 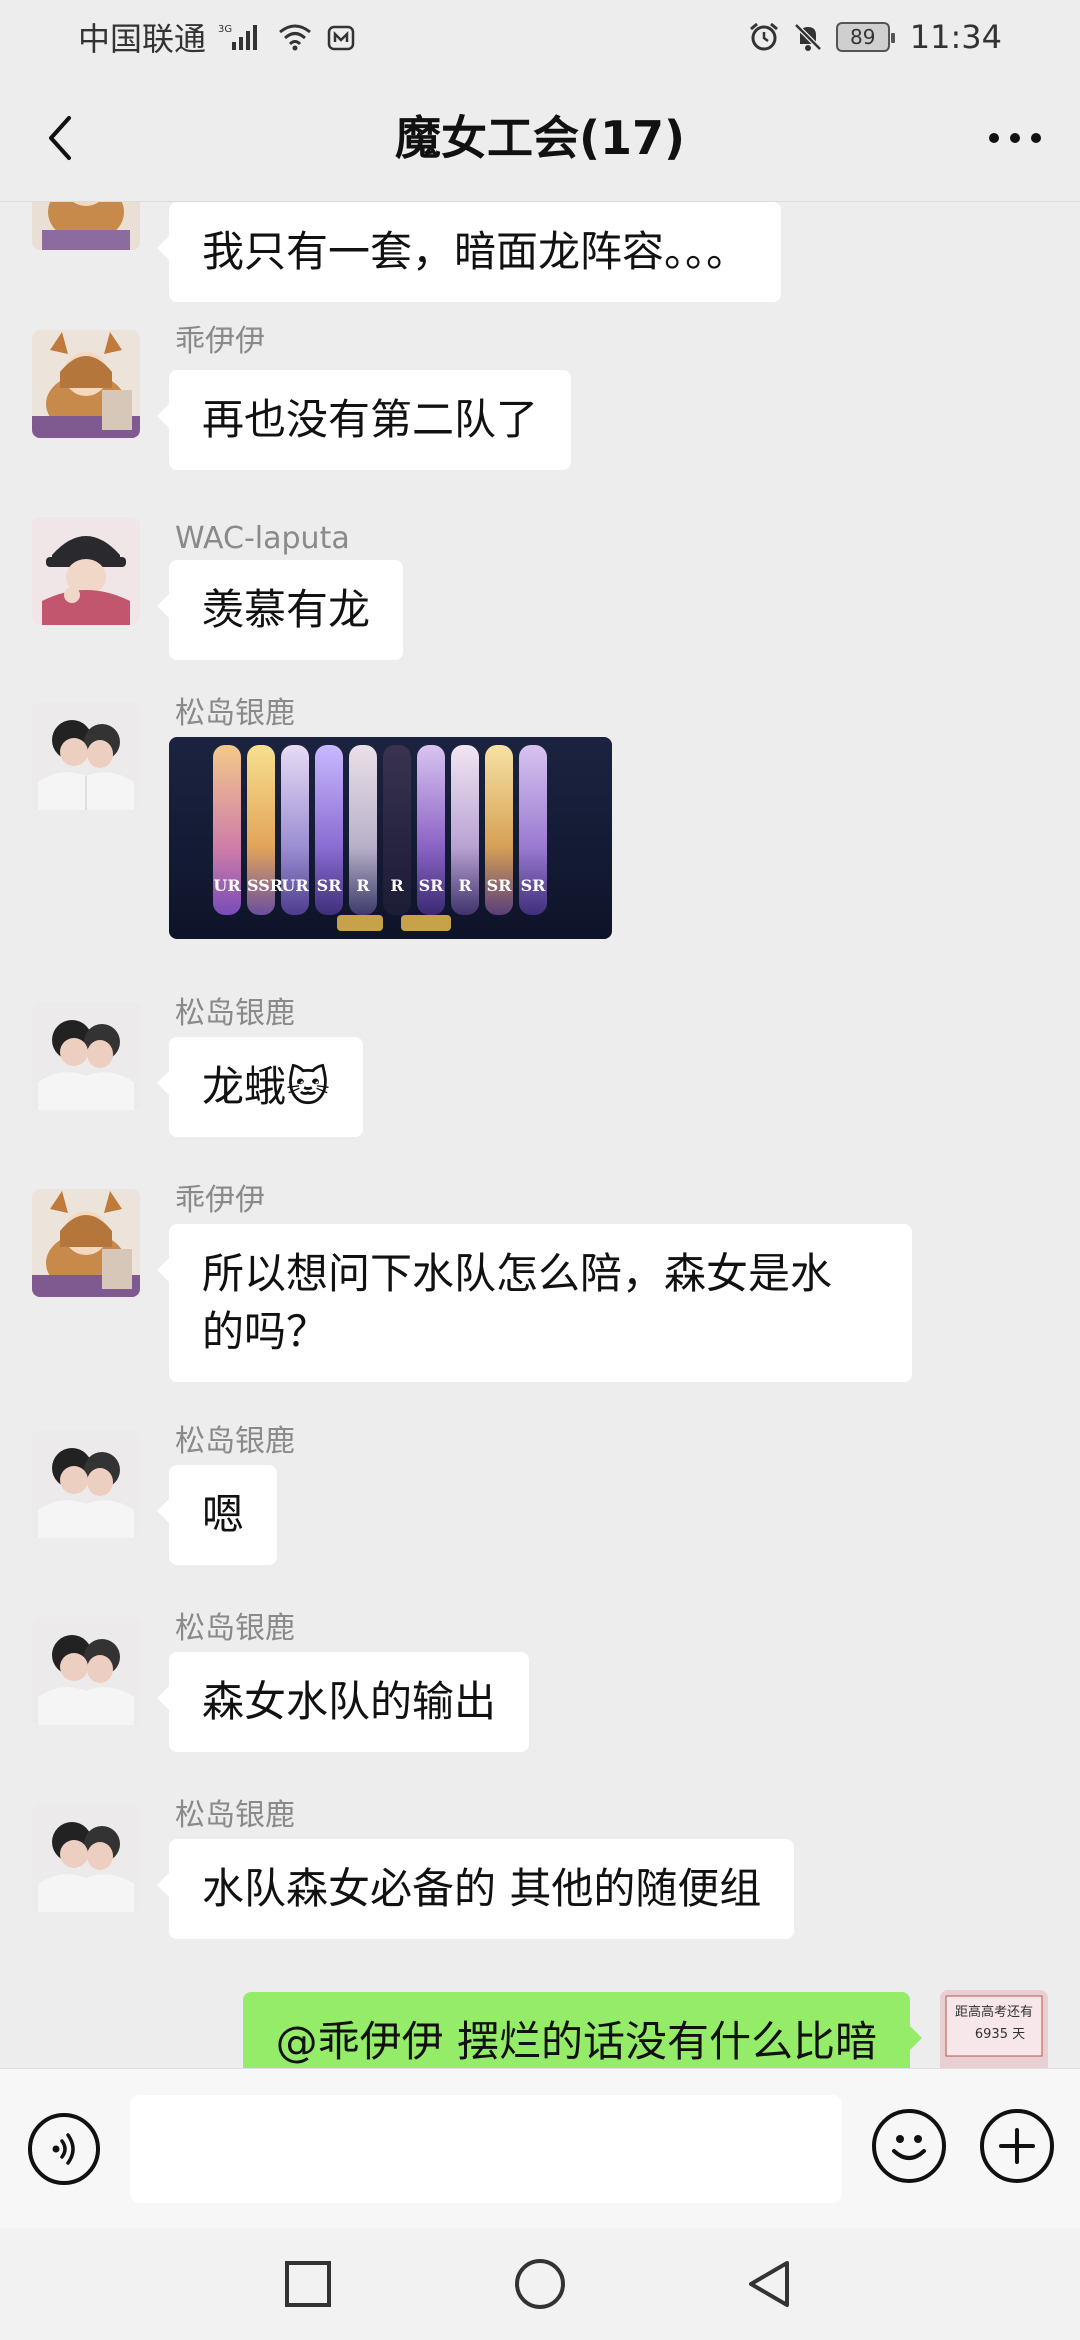 What do you see at coordinates (308, 1086) in the screenshot?
I see `cat-emoji-icon: 🐱` at bounding box center [308, 1086].